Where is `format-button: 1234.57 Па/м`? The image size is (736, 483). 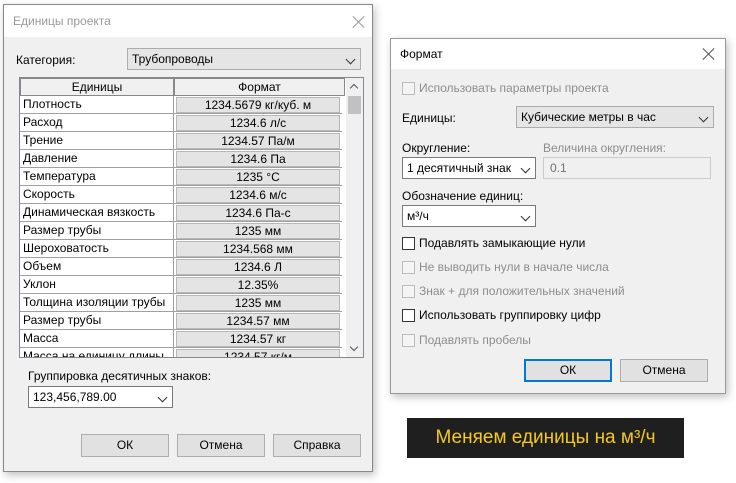 format-button: 1234.57 Па/м is located at coordinates (258, 141).